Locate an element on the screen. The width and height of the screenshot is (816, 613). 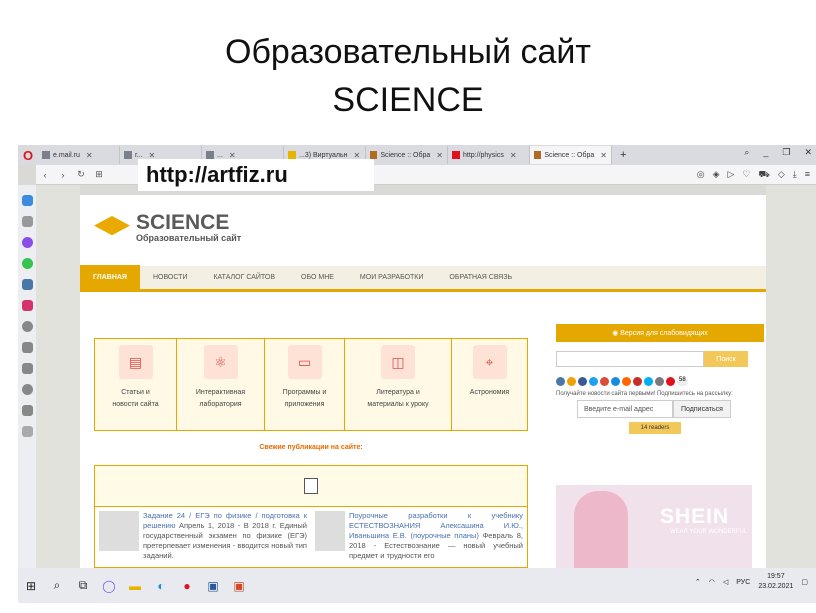
facebook-icon is located at coordinates (582, 381).